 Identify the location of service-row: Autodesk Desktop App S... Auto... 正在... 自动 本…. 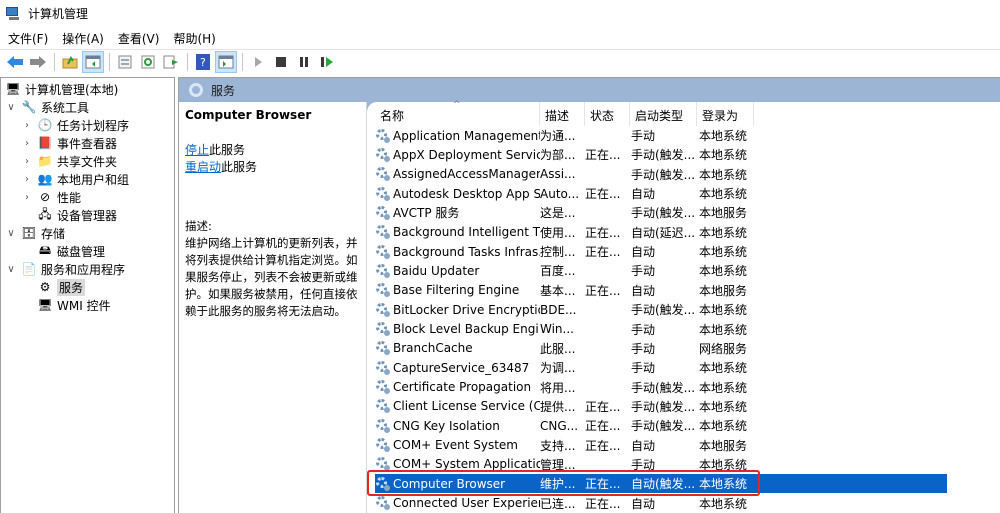
(661, 193).